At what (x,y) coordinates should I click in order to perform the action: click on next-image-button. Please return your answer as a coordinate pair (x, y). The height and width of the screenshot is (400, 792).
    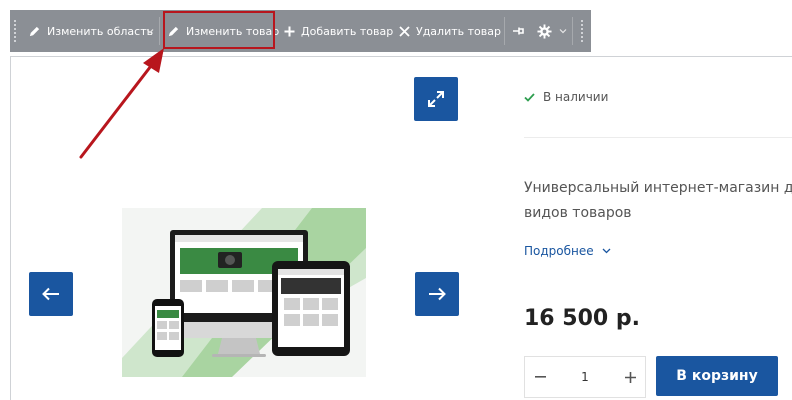
    Looking at the image, I should click on (437, 294).